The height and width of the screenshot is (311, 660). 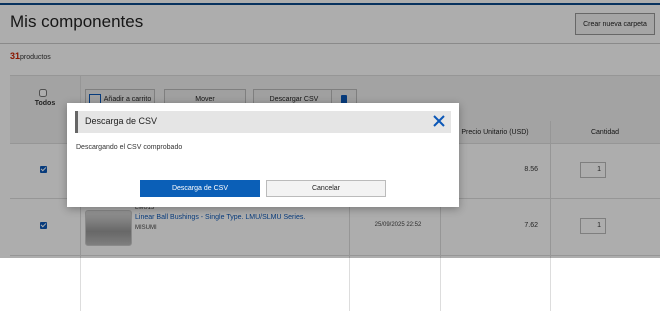 What do you see at coordinates (121, 121) in the screenshot?
I see `dialog-title: Descarga de CSV` at bounding box center [121, 121].